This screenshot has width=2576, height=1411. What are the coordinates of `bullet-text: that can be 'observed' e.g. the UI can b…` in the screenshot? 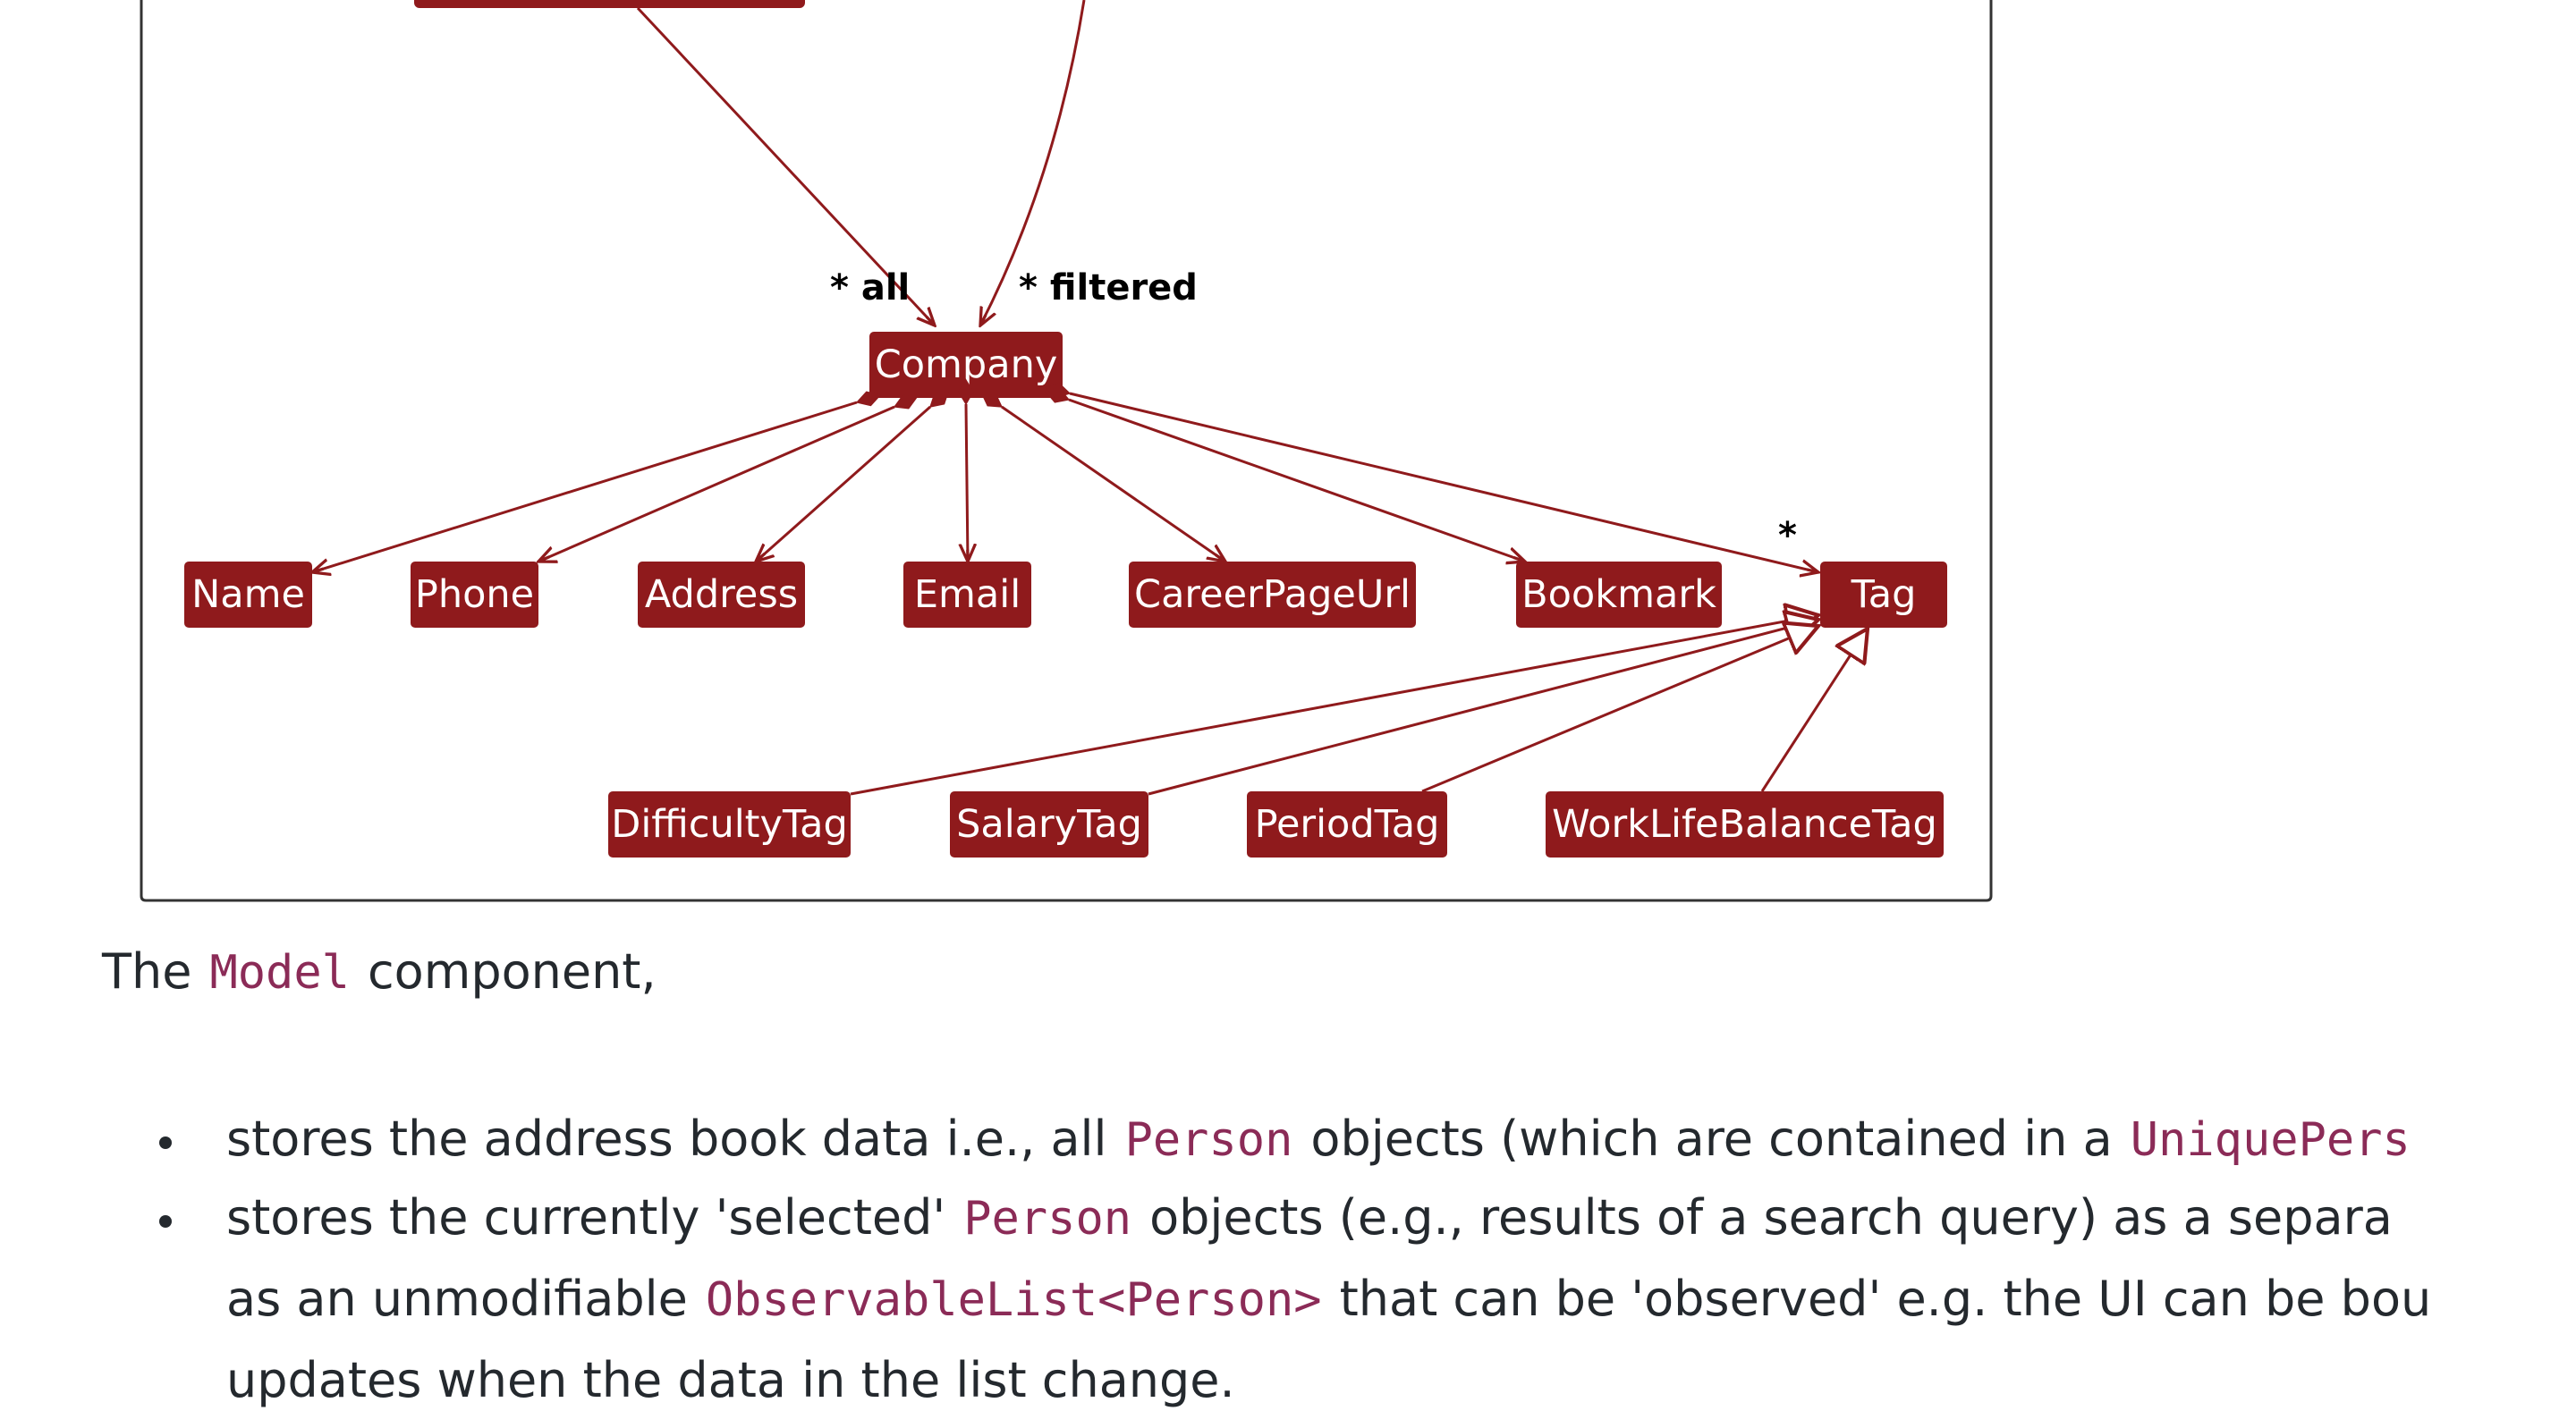 It's located at (1885, 1299).